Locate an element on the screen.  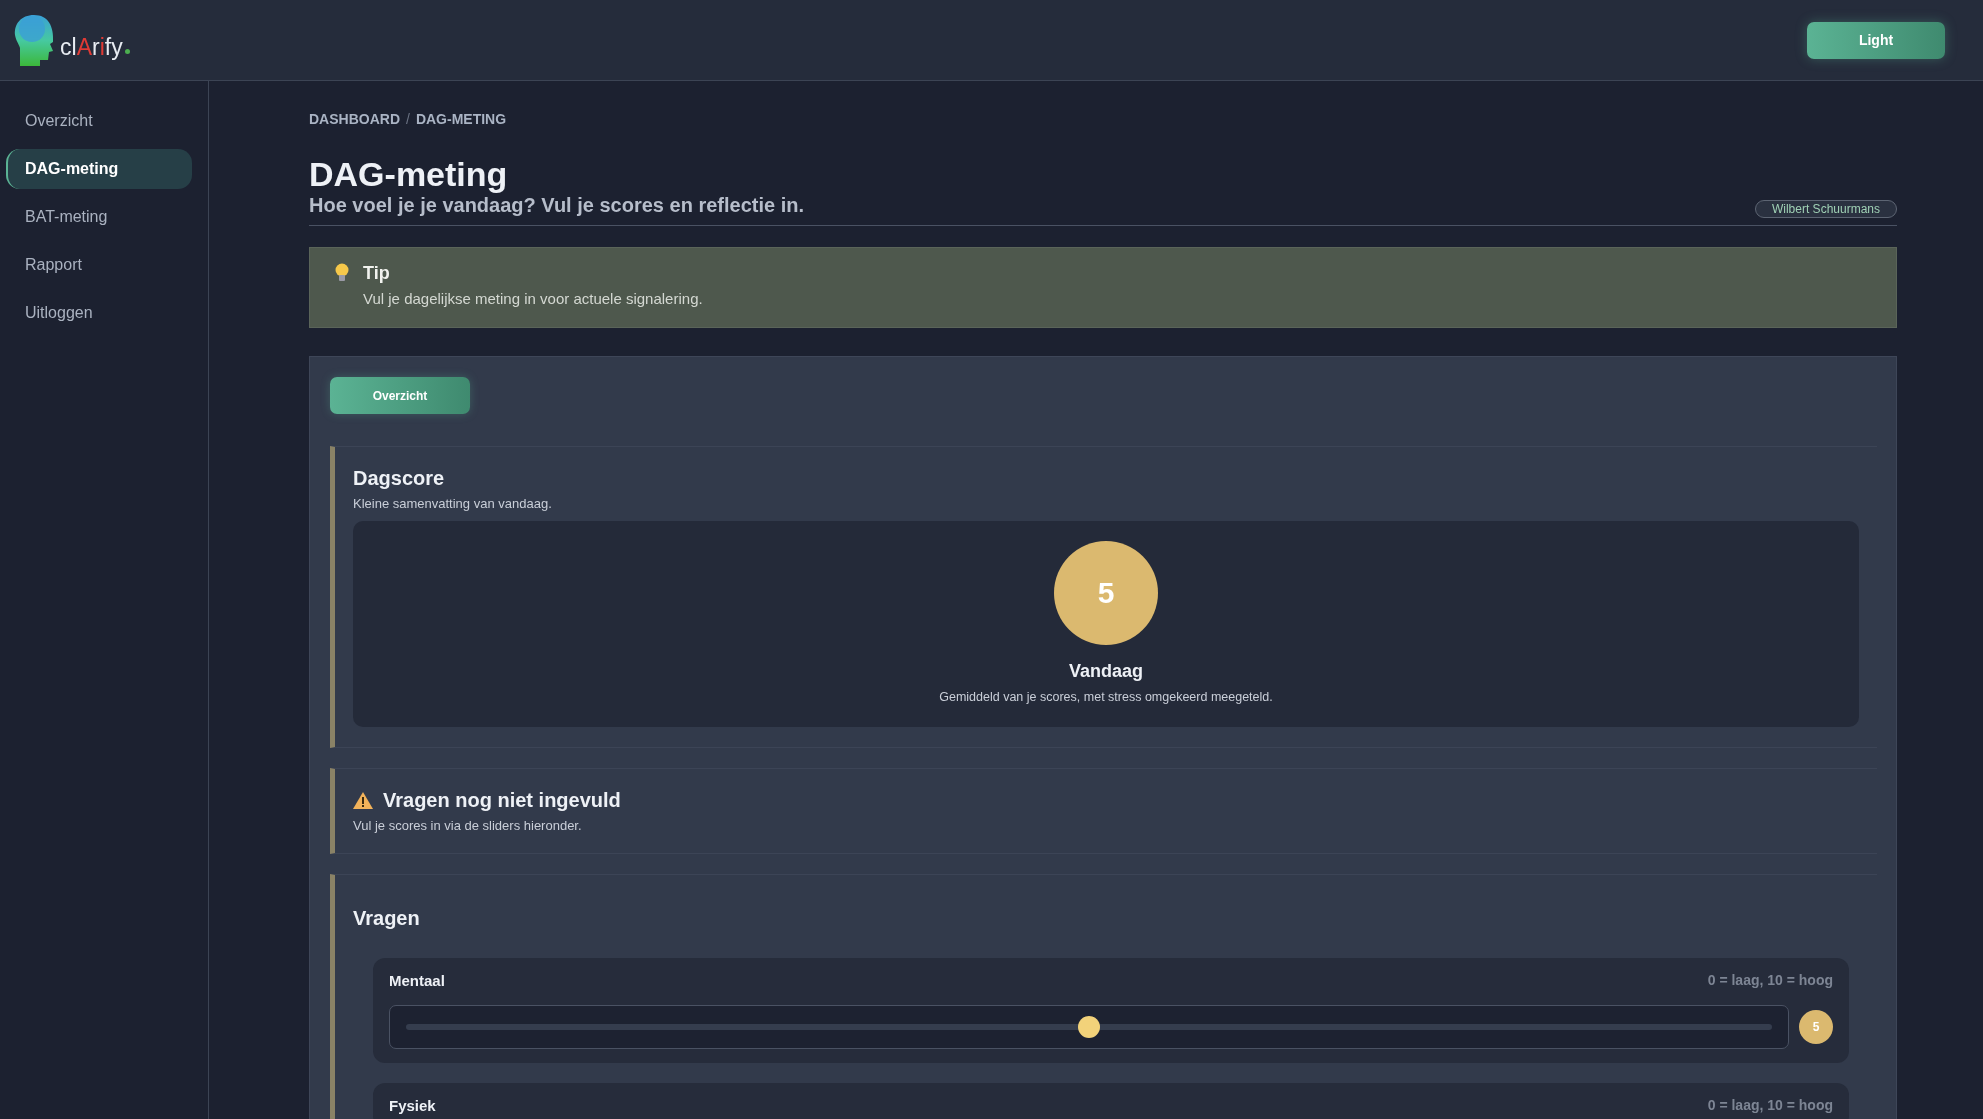
breadcrumb-link: DASHBOARD is located at coordinates (354, 119).